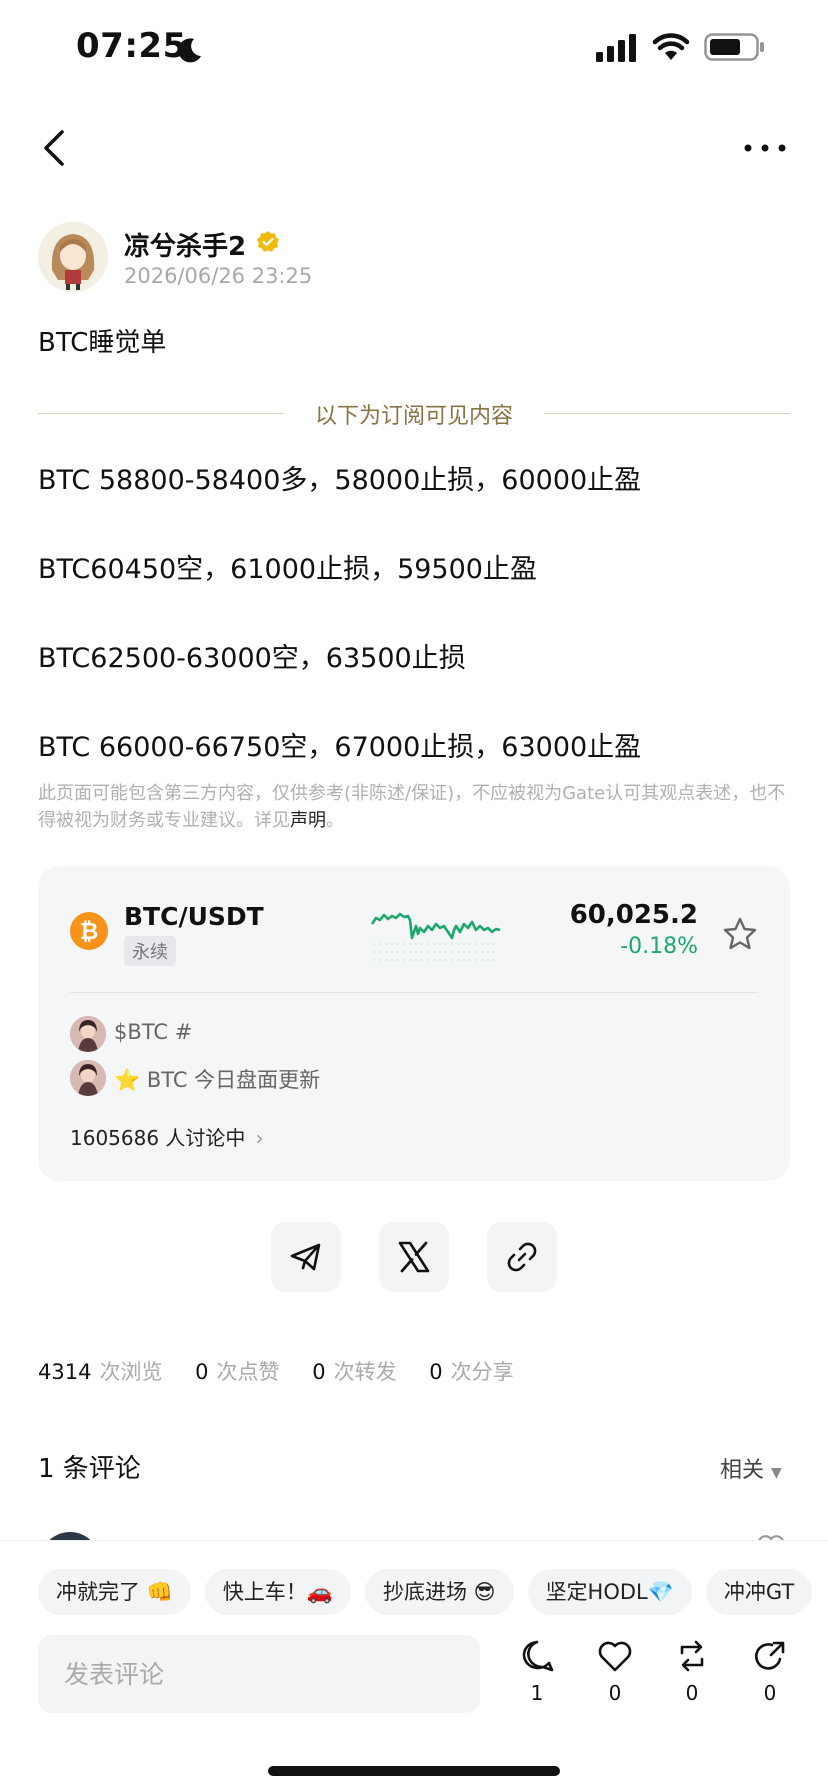 Image resolution: width=828 pixels, height=1792 pixels. Describe the element at coordinates (615, 1656) in the screenshot. I see `heart-icon` at that location.